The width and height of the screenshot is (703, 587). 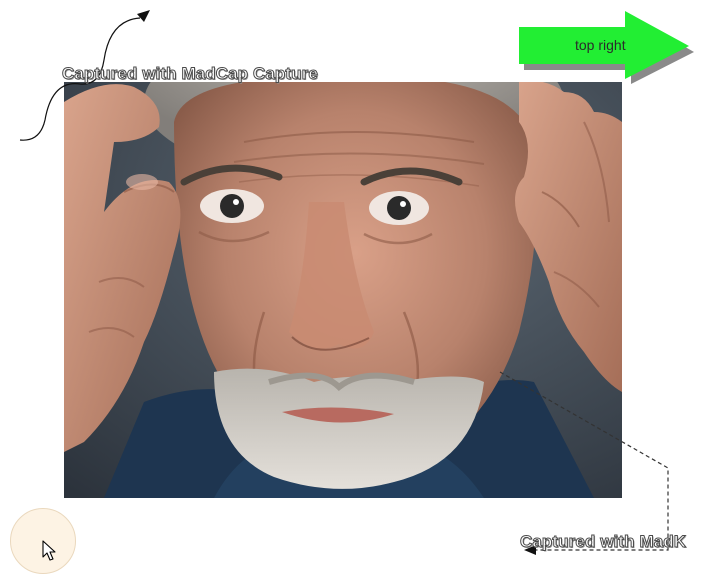 What do you see at coordinates (603, 542) in the screenshot?
I see `capture-caption-bottom: Captured with MadK` at bounding box center [603, 542].